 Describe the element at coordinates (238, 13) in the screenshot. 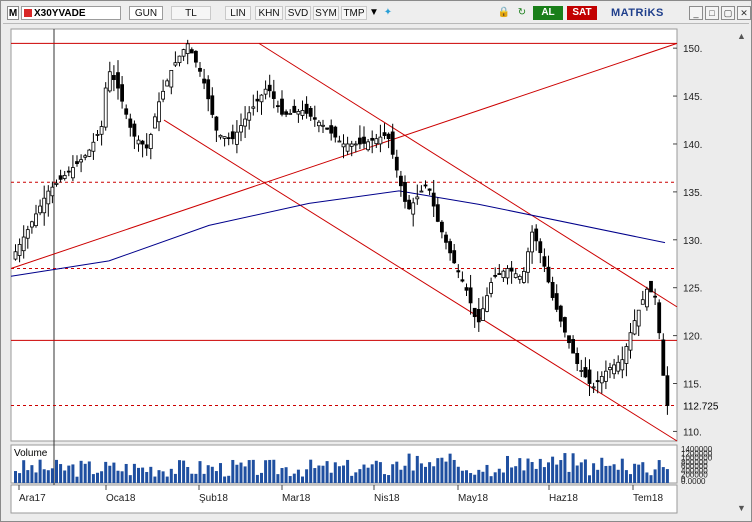

I see `linear-button: LIN` at that location.